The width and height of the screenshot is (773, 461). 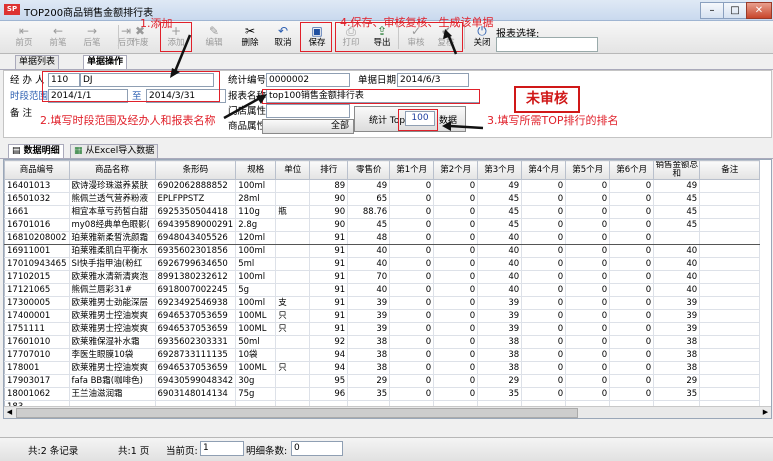 I want to click on table-cell: 欧莱雅水清新清爽泡, so click(x=112, y=277).